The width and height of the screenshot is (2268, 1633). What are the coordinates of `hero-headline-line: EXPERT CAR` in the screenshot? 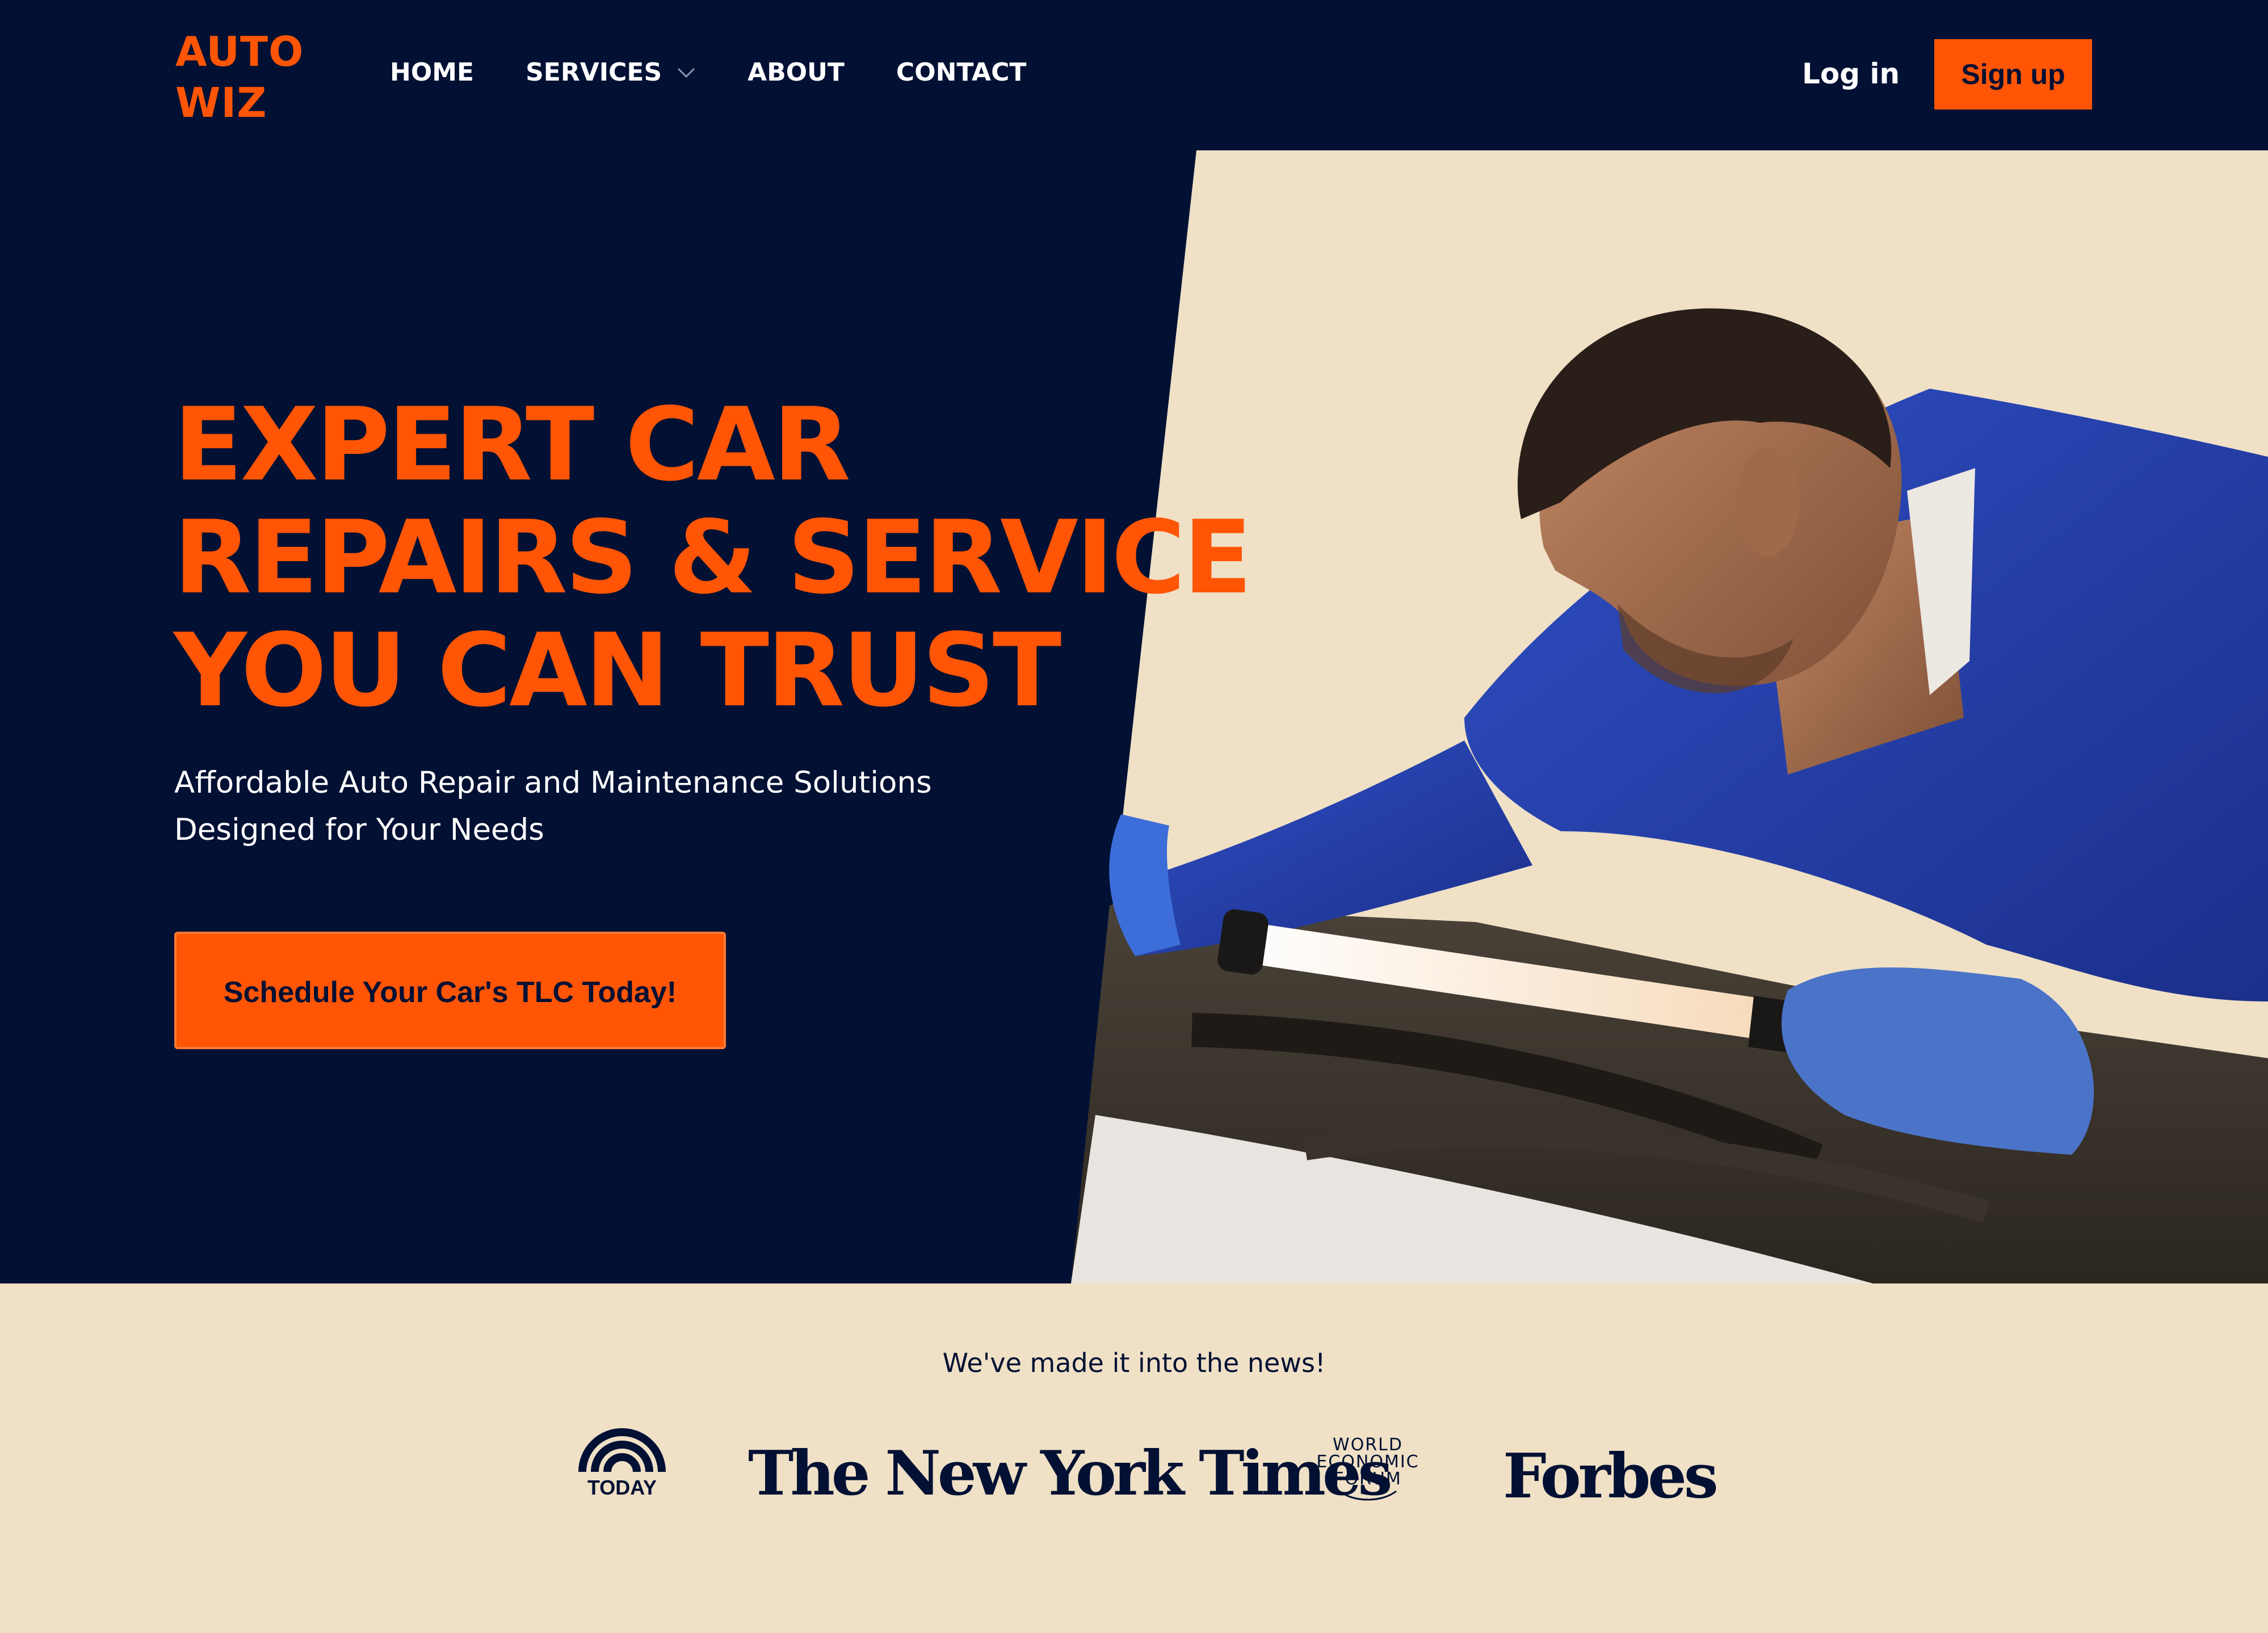 It's located at (512, 445).